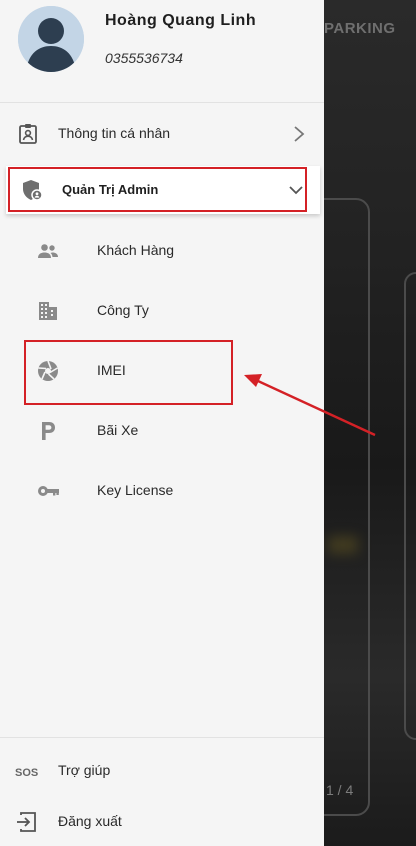 This screenshot has height=846, width=416. I want to click on menu-item-label: Thông tin cá nhân, so click(114, 133).